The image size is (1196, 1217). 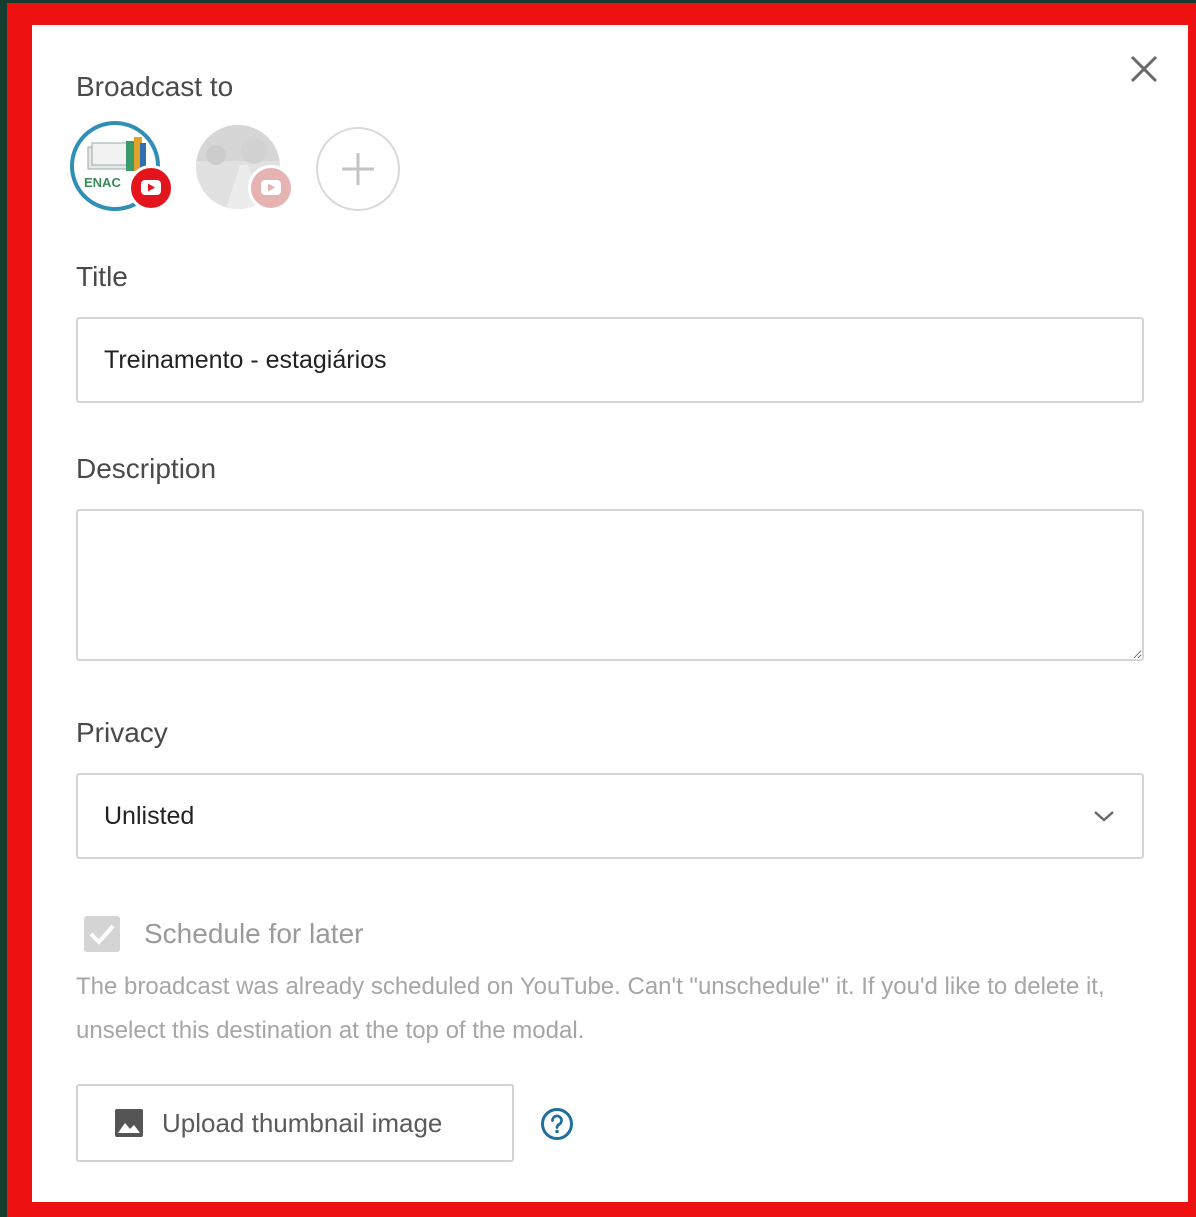 I want to click on chevron-down-icon, so click(x=1104, y=816).